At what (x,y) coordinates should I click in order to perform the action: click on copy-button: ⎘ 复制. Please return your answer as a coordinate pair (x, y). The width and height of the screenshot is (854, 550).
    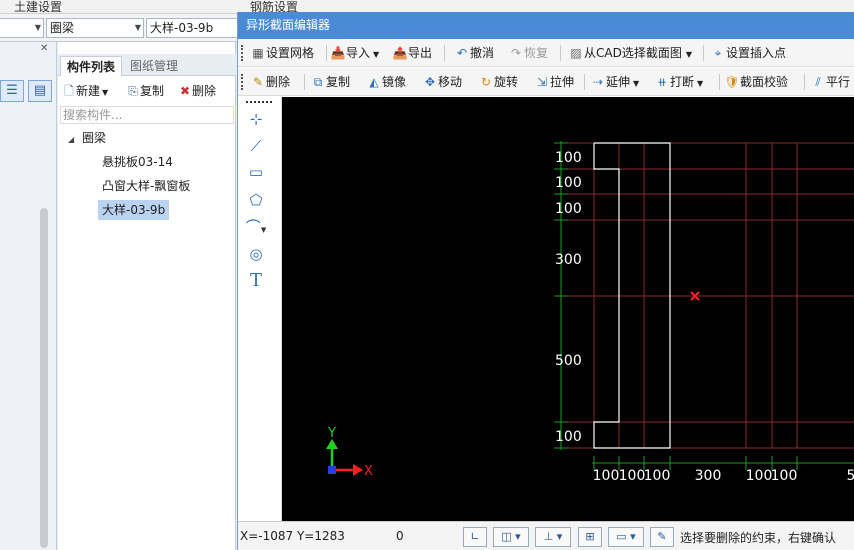
    Looking at the image, I should click on (145, 91).